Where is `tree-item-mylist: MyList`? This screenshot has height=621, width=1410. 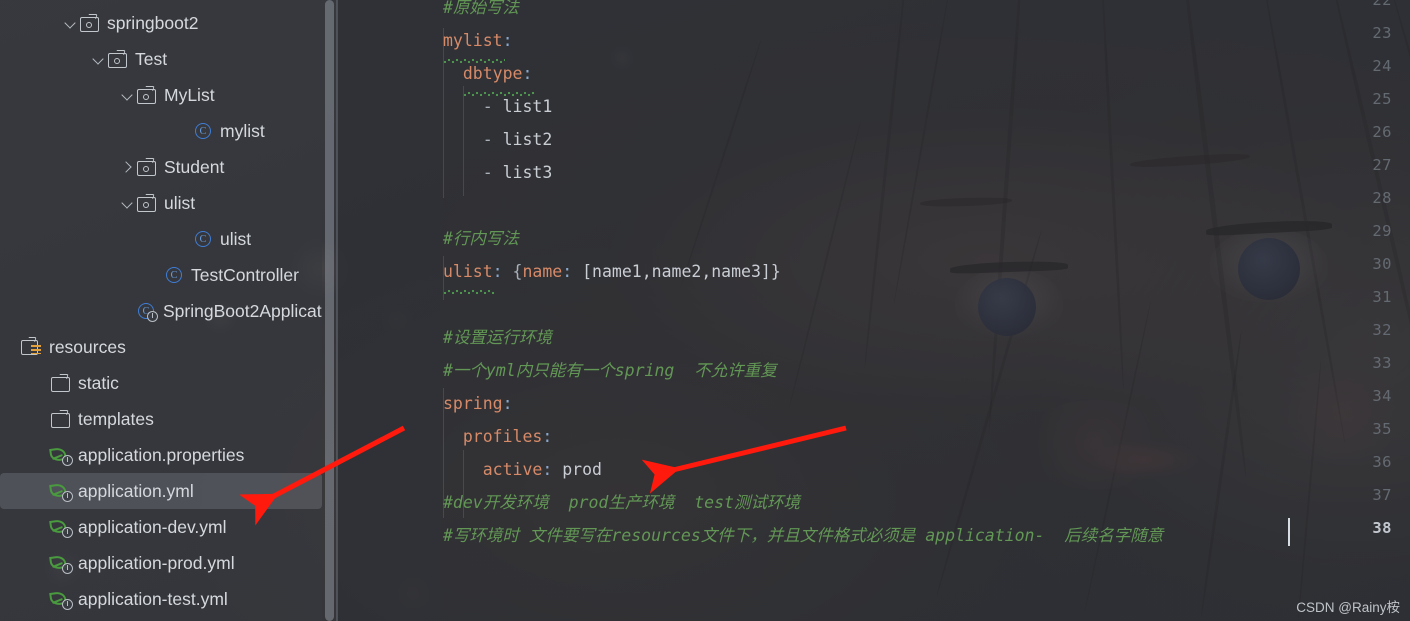 tree-item-mylist: MyList is located at coordinates (161, 95).